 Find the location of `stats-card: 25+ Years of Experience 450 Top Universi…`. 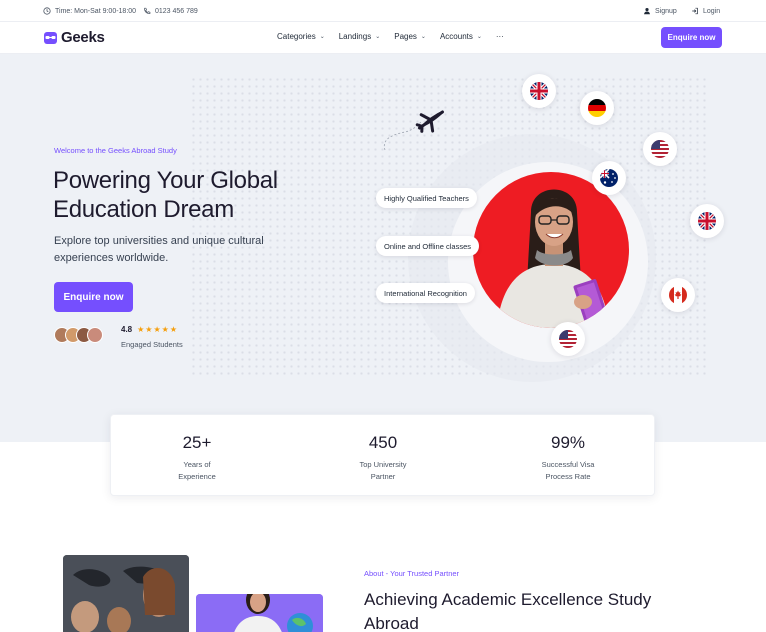

stats-card: 25+ Years of Experience 450 Top Universi… is located at coordinates (382, 455).